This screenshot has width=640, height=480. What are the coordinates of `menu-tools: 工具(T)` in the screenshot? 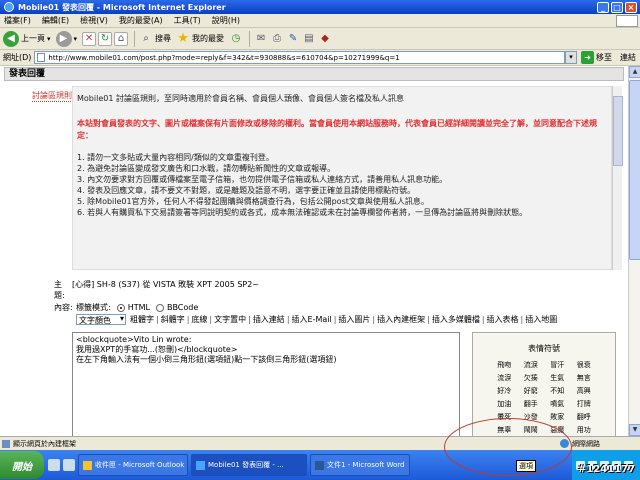 It's located at (187, 20).